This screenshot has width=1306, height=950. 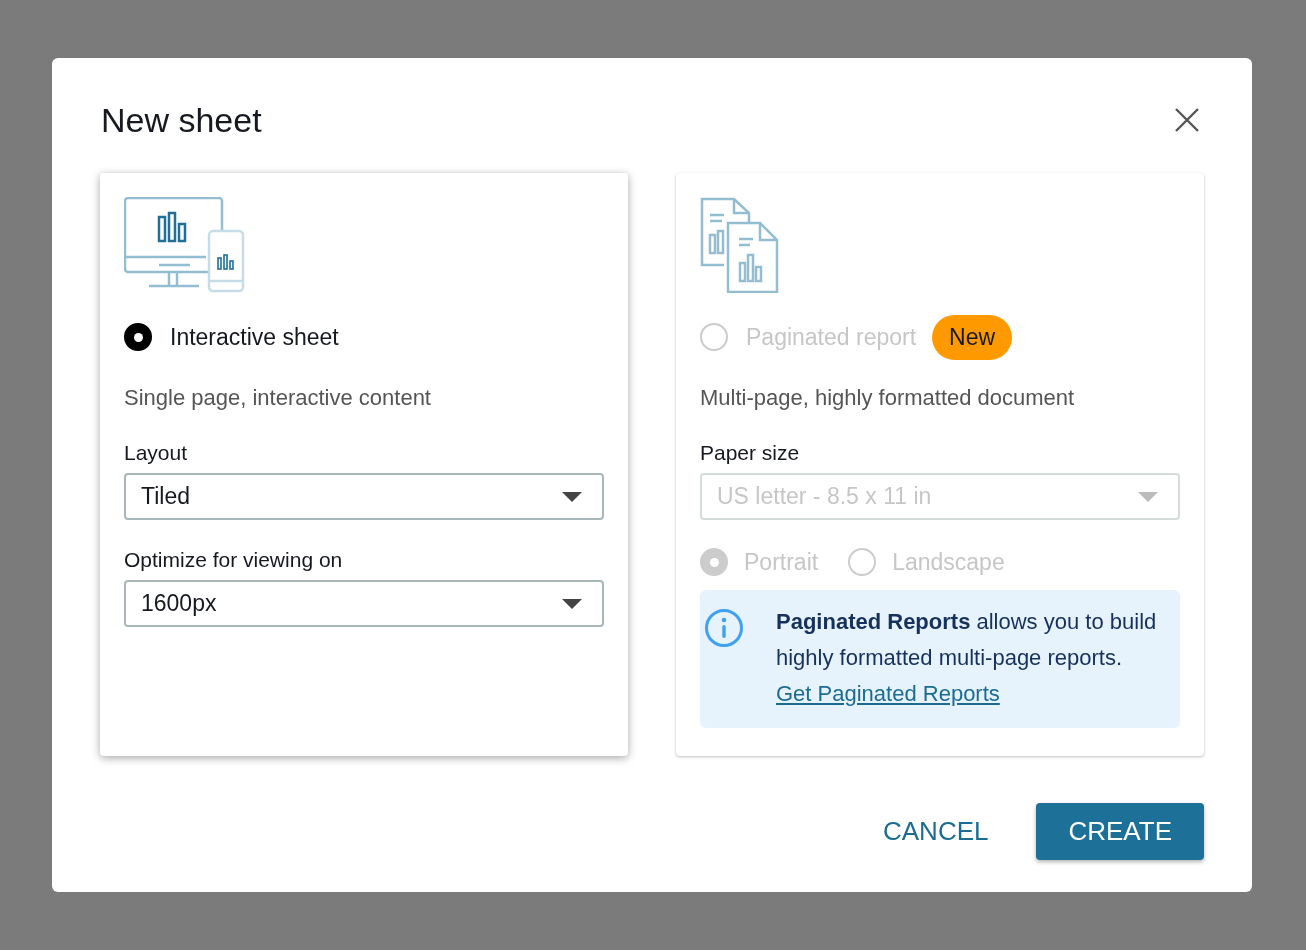 I want to click on field-label: Optimize for viewing on, so click(x=234, y=560).